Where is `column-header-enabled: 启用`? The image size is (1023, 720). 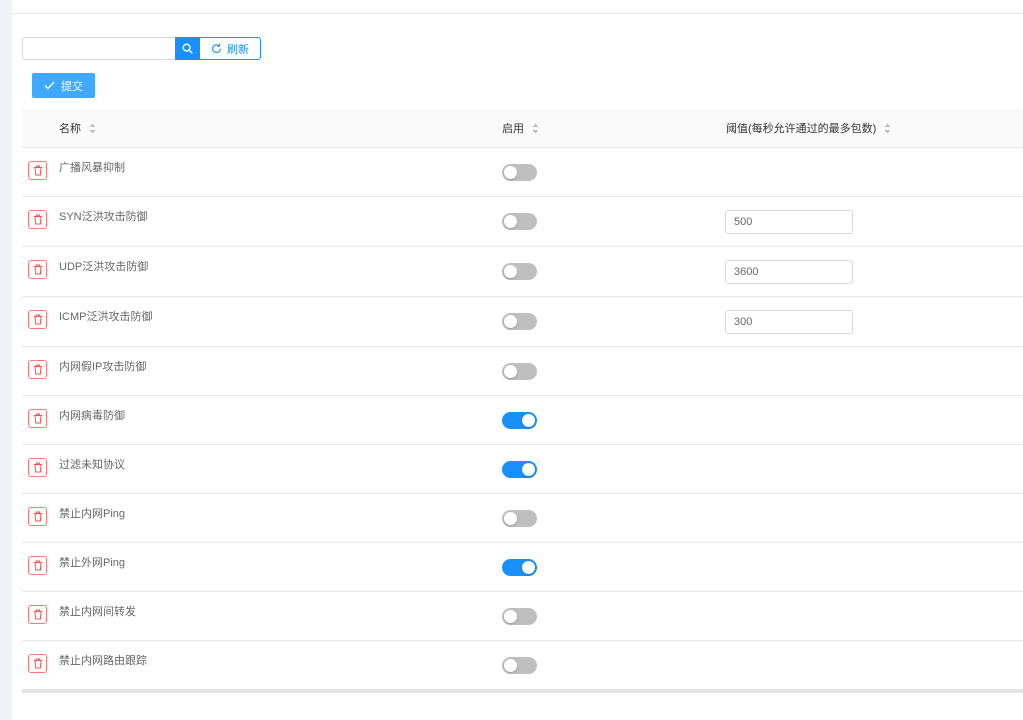 column-header-enabled: 启用 is located at coordinates (520, 128).